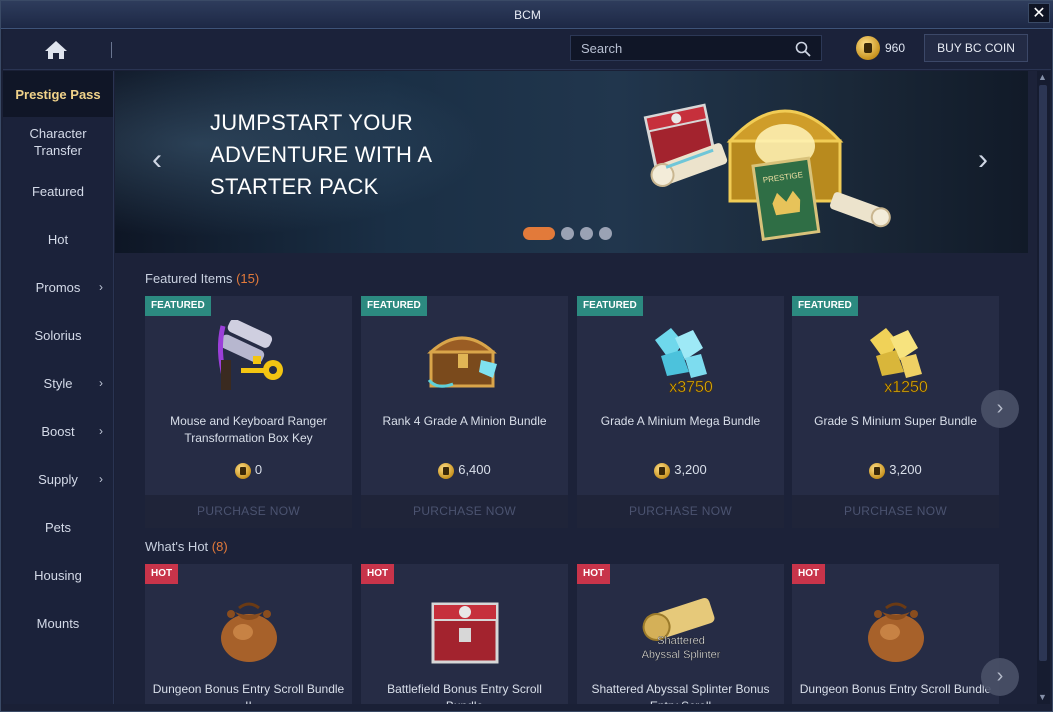 The height and width of the screenshot is (712, 1053). I want to click on scroll-overlay-line: Abyssal Splinter, so click(681, 655).